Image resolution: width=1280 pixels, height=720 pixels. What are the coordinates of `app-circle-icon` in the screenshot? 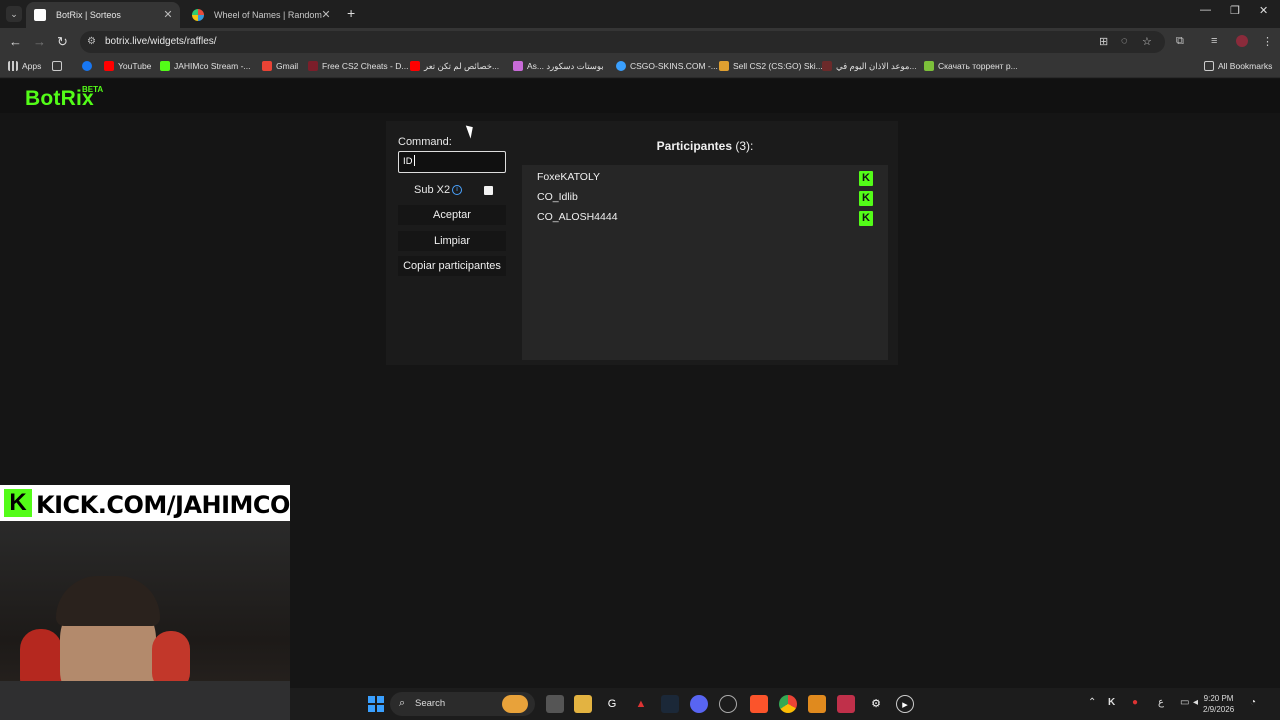 It's located at (728, 704).